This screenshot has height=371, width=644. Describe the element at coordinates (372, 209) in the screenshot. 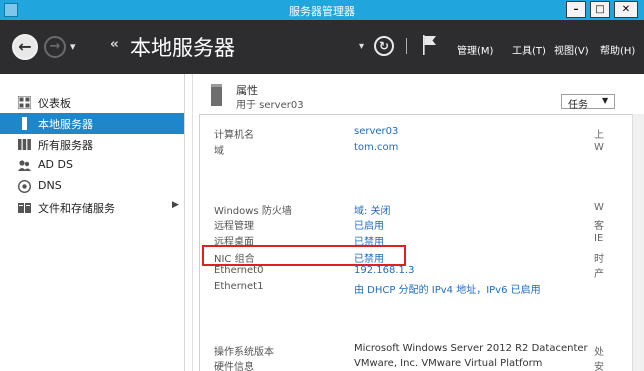

I see `firewall-link: 域: 关闭` at that location.